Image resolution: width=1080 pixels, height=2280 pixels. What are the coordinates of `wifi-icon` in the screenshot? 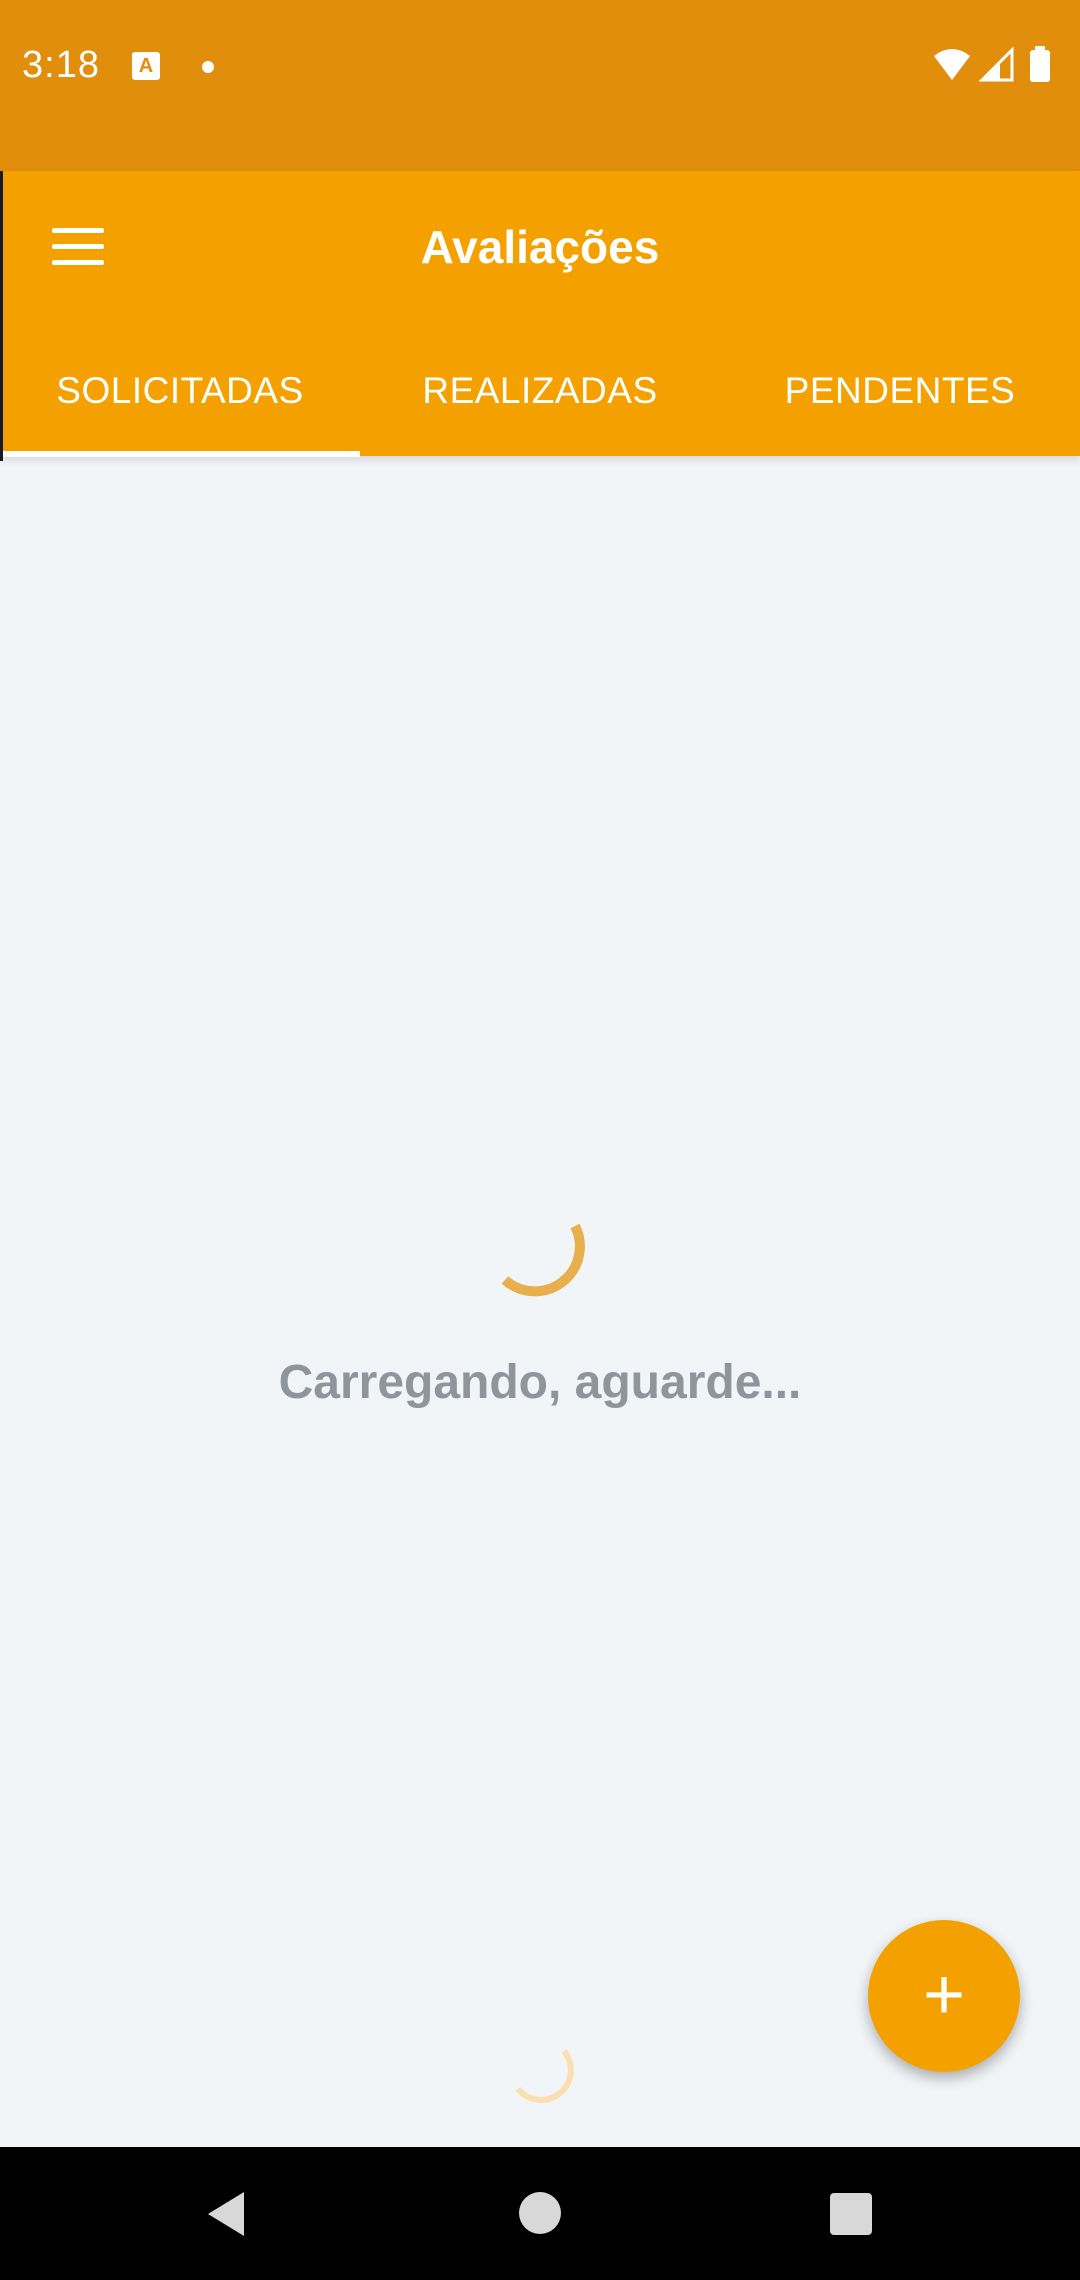 It's located at (952, 64).